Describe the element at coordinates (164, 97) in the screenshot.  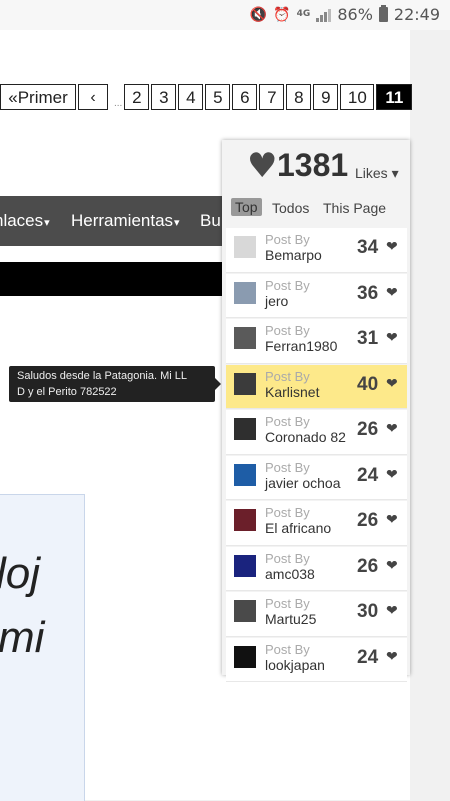
I see `page-link: 3` at that location.